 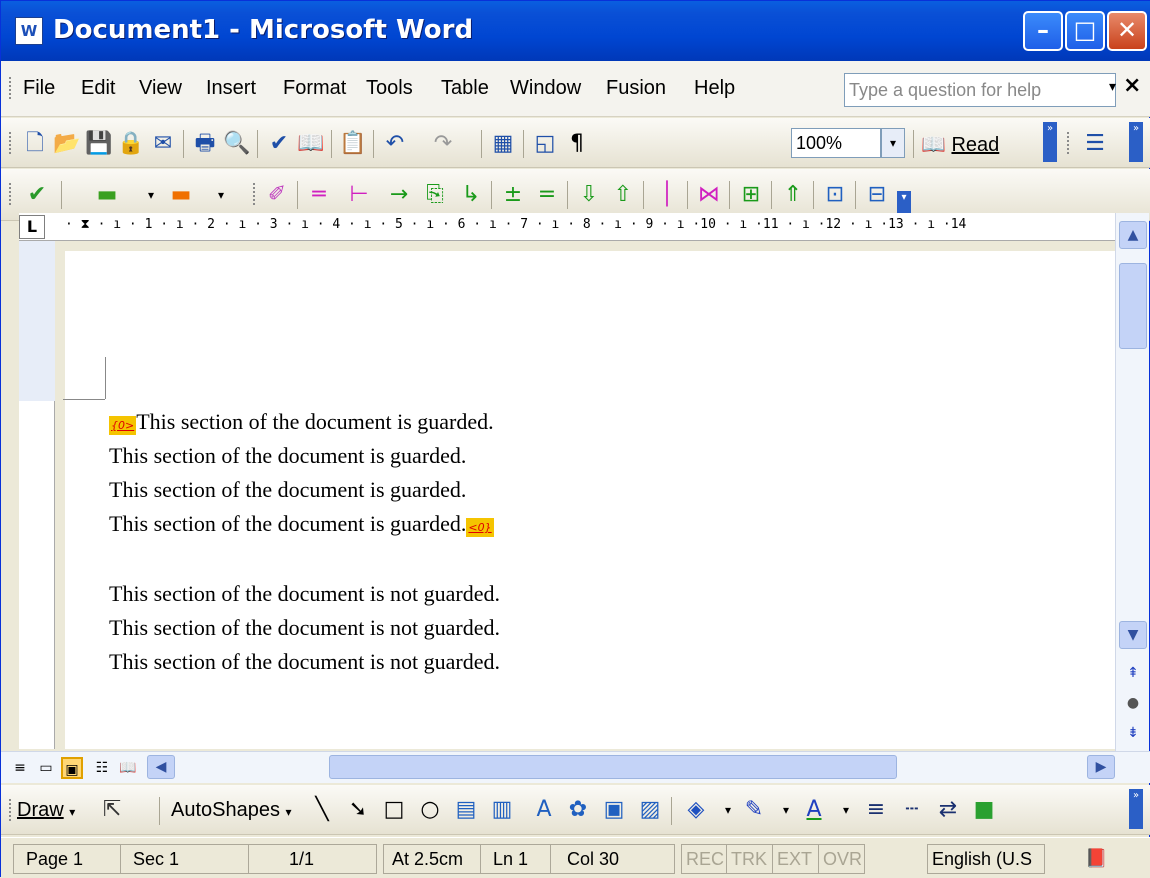 I want to click on zoom-dropdown-icon: ▾, so click(x=893, y=143).